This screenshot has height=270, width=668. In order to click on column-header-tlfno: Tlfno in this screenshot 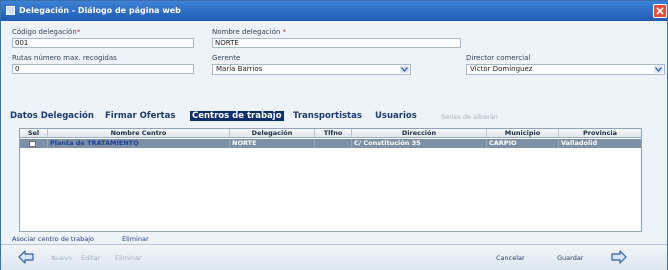, I will do `click(333, 133)`.